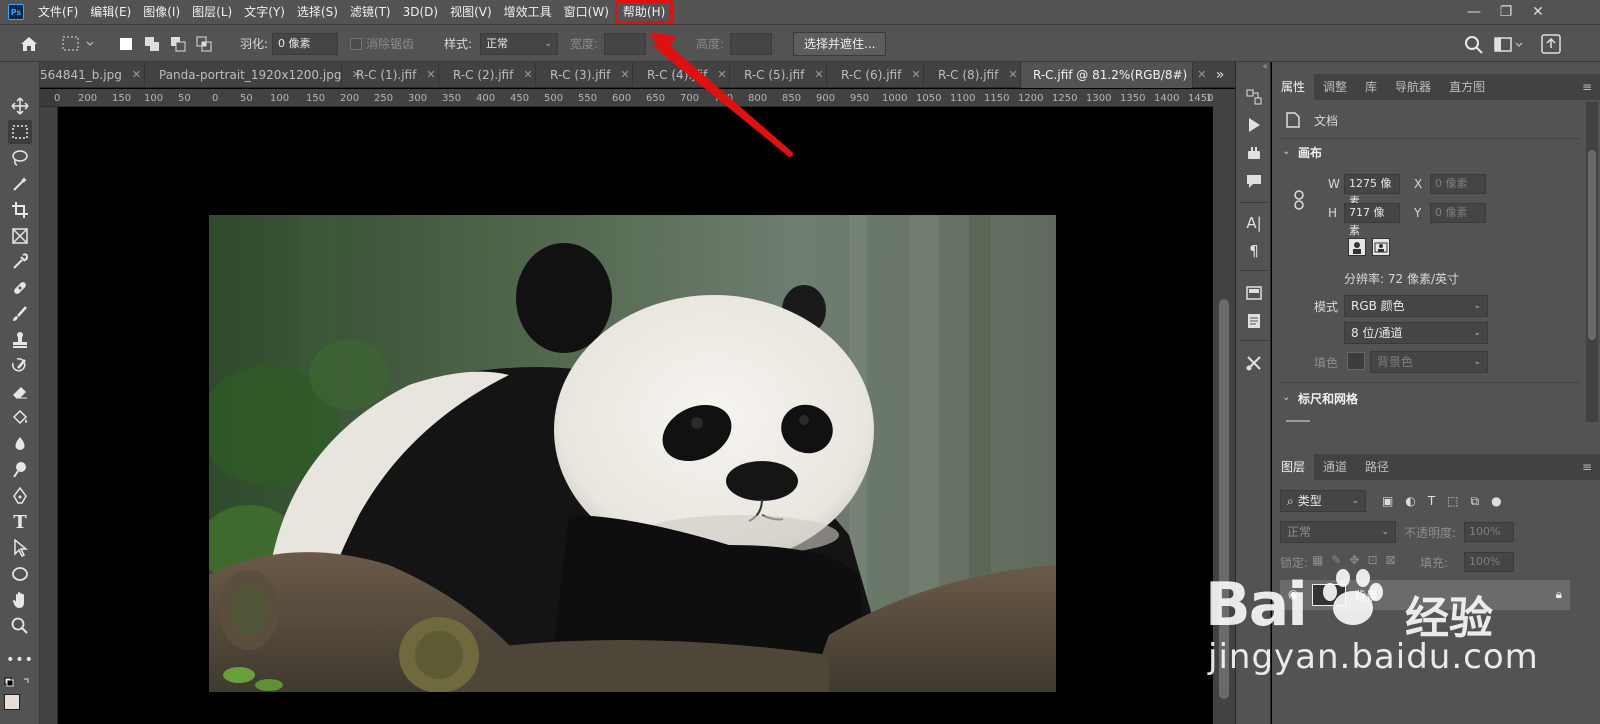 The height and width of the screenshot is (724, 1600). I want to click on layer-filter-select: ⌕ 类型 ⌄, so click(1323, 501).